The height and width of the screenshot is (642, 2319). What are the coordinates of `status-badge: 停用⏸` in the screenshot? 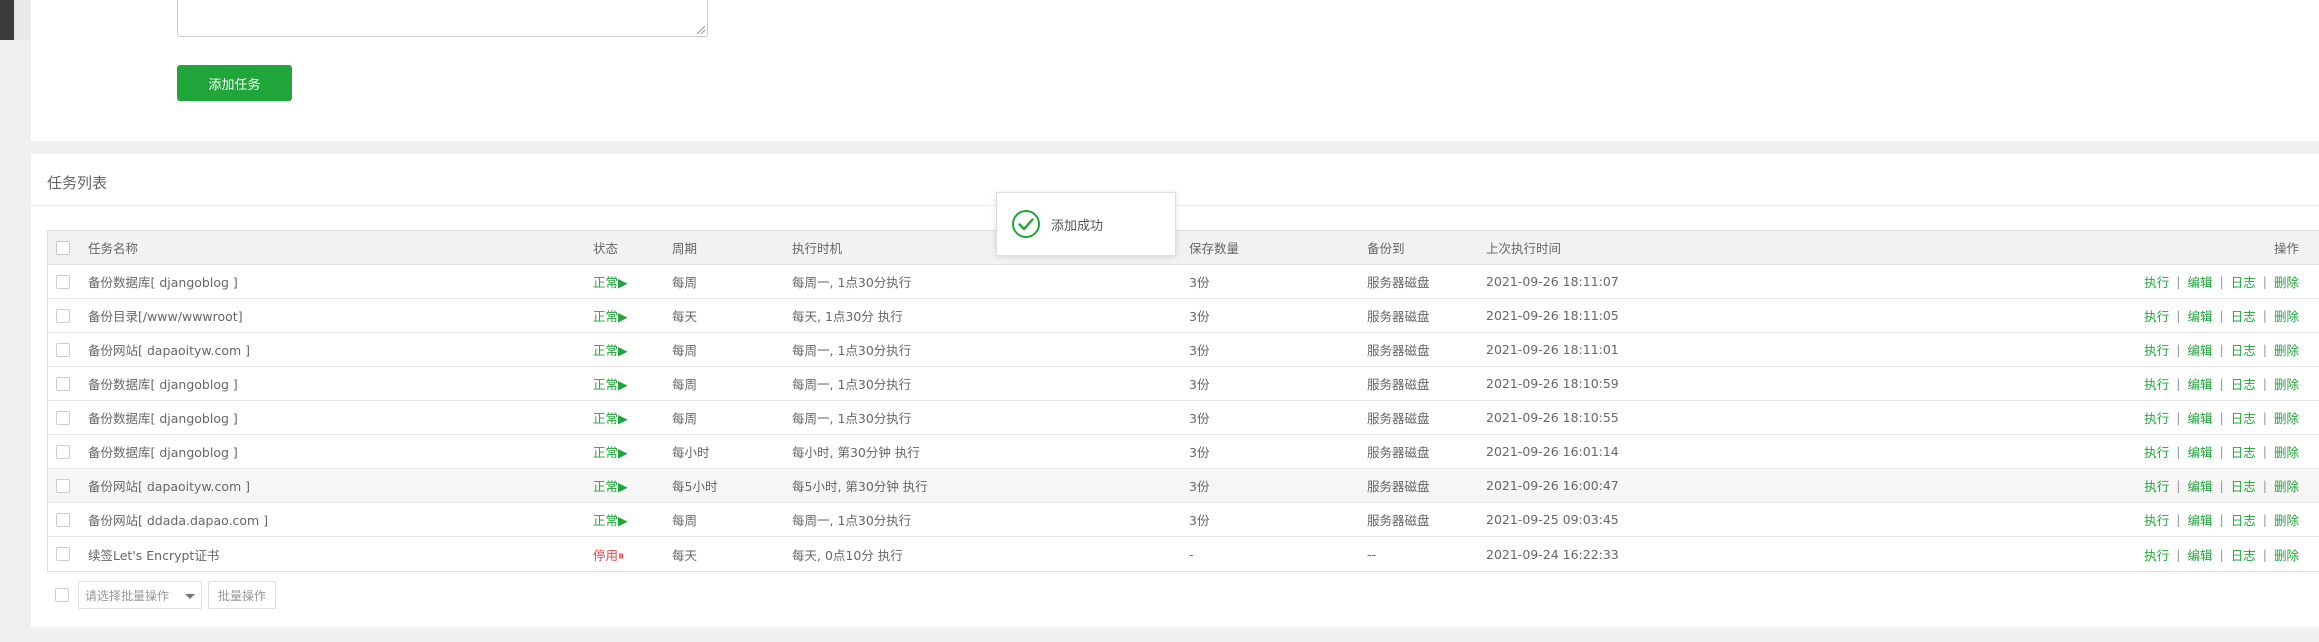 It's located at (608, 554).